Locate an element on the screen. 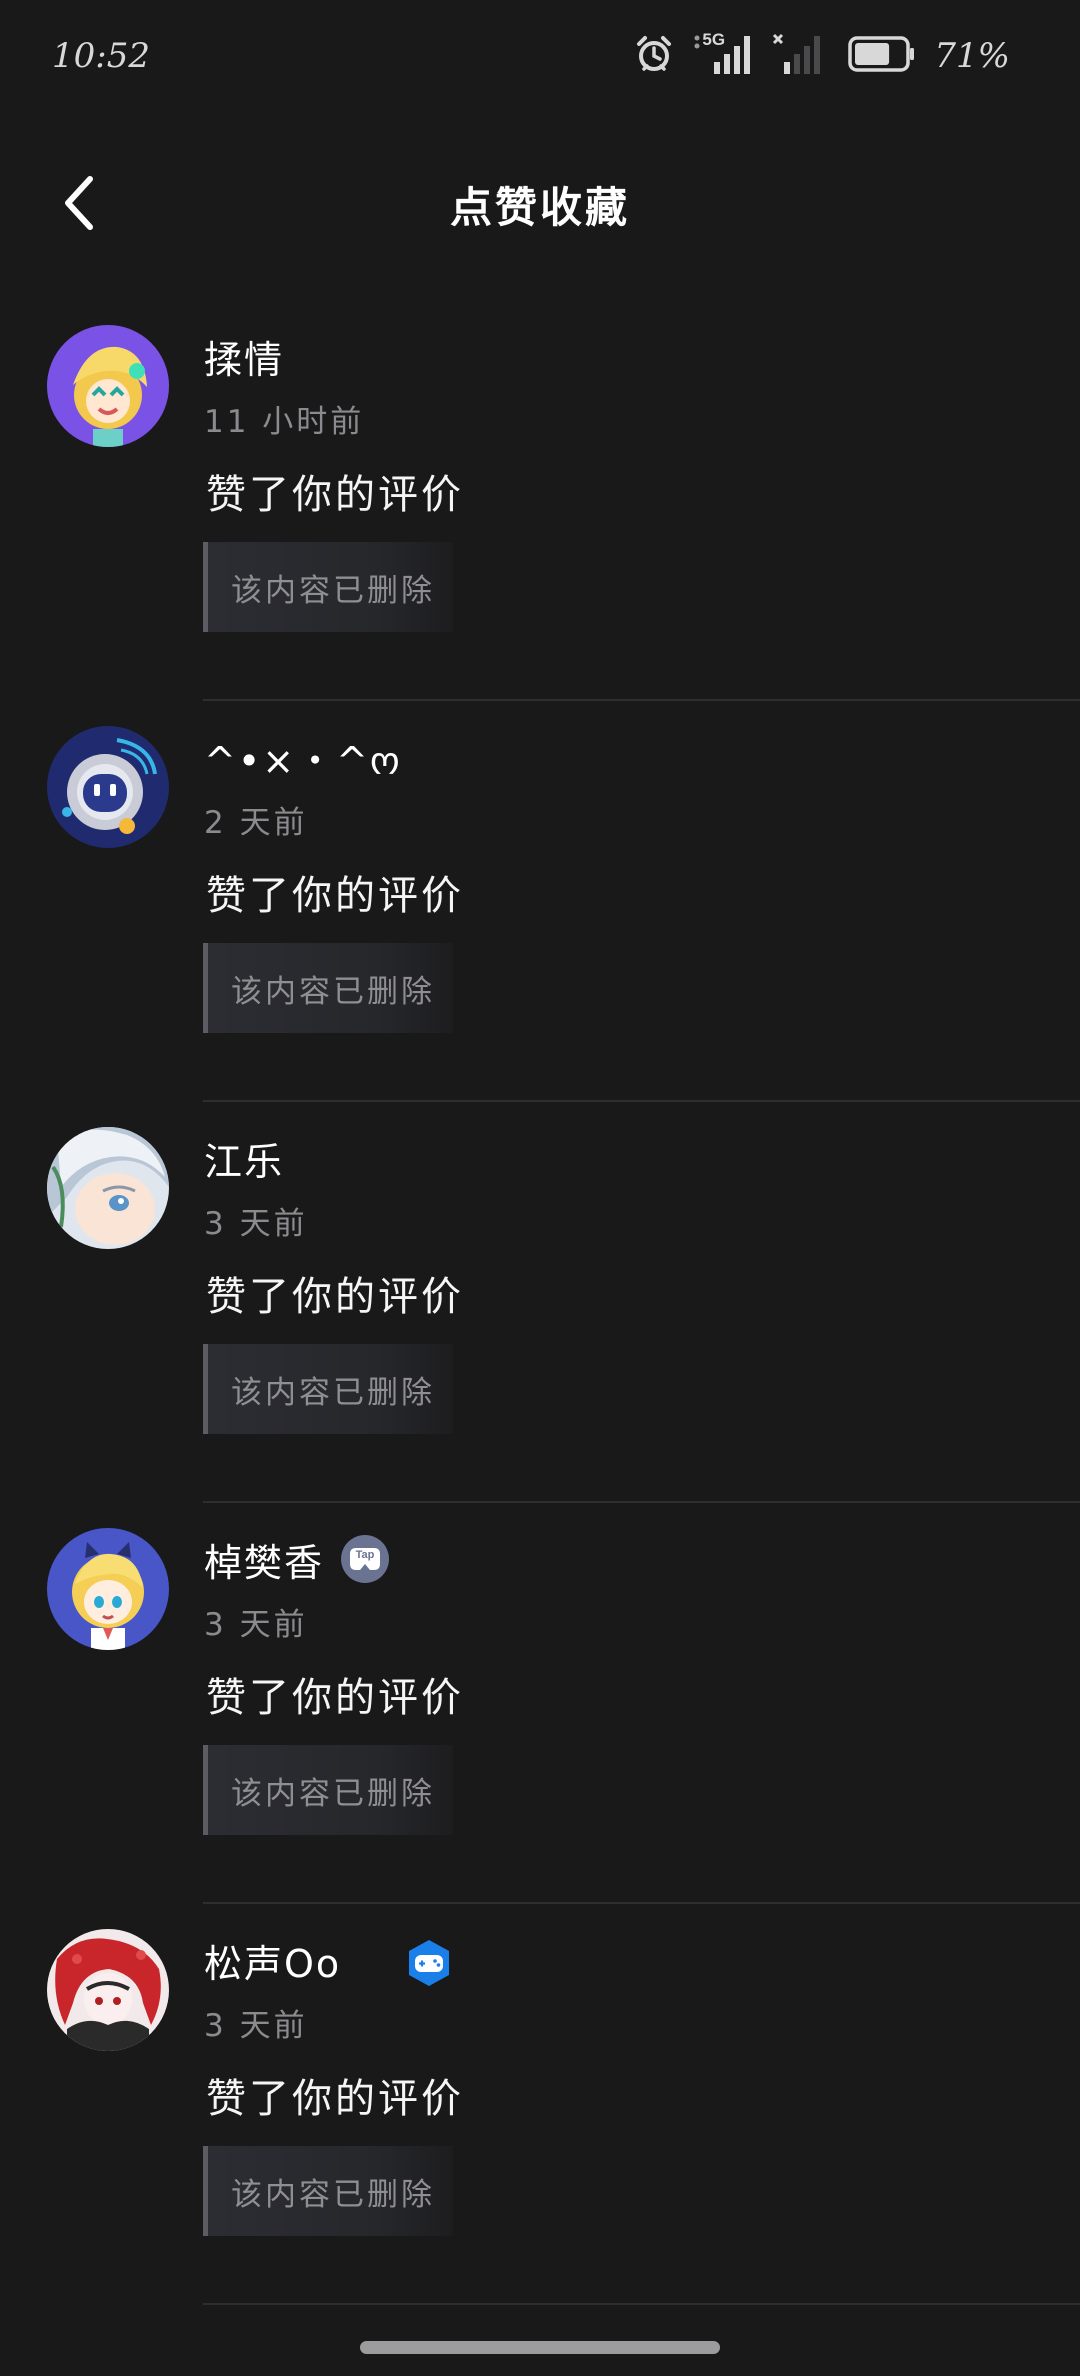 This screenshot has height=2376, width=1080. timestamp: 2 天前 is located at coordinates (256, 823).